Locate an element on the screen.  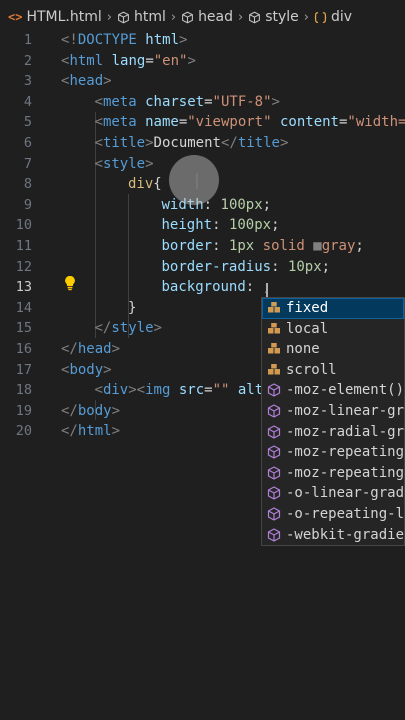
breadcrumb-item: head is located at coordinates (207, 17).